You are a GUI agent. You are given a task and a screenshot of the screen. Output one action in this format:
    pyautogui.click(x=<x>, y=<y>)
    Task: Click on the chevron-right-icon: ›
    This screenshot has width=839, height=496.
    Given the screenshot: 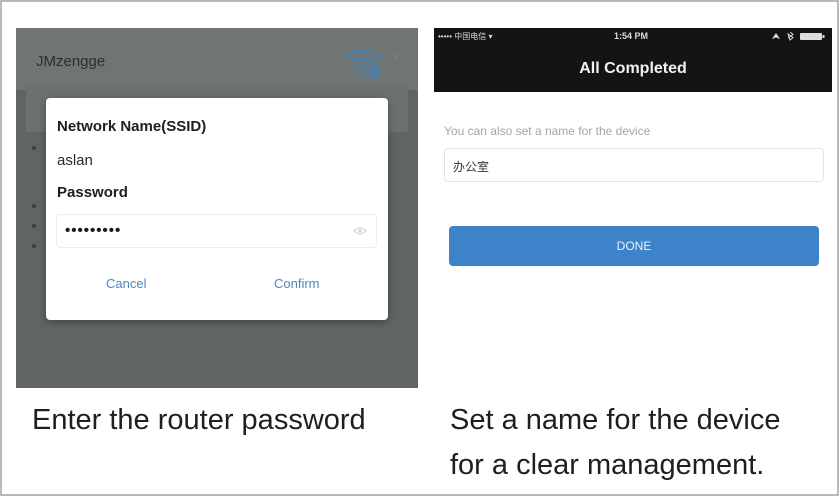 What is the action you would take?
    pyautogui.click(x=395, y=56)
    